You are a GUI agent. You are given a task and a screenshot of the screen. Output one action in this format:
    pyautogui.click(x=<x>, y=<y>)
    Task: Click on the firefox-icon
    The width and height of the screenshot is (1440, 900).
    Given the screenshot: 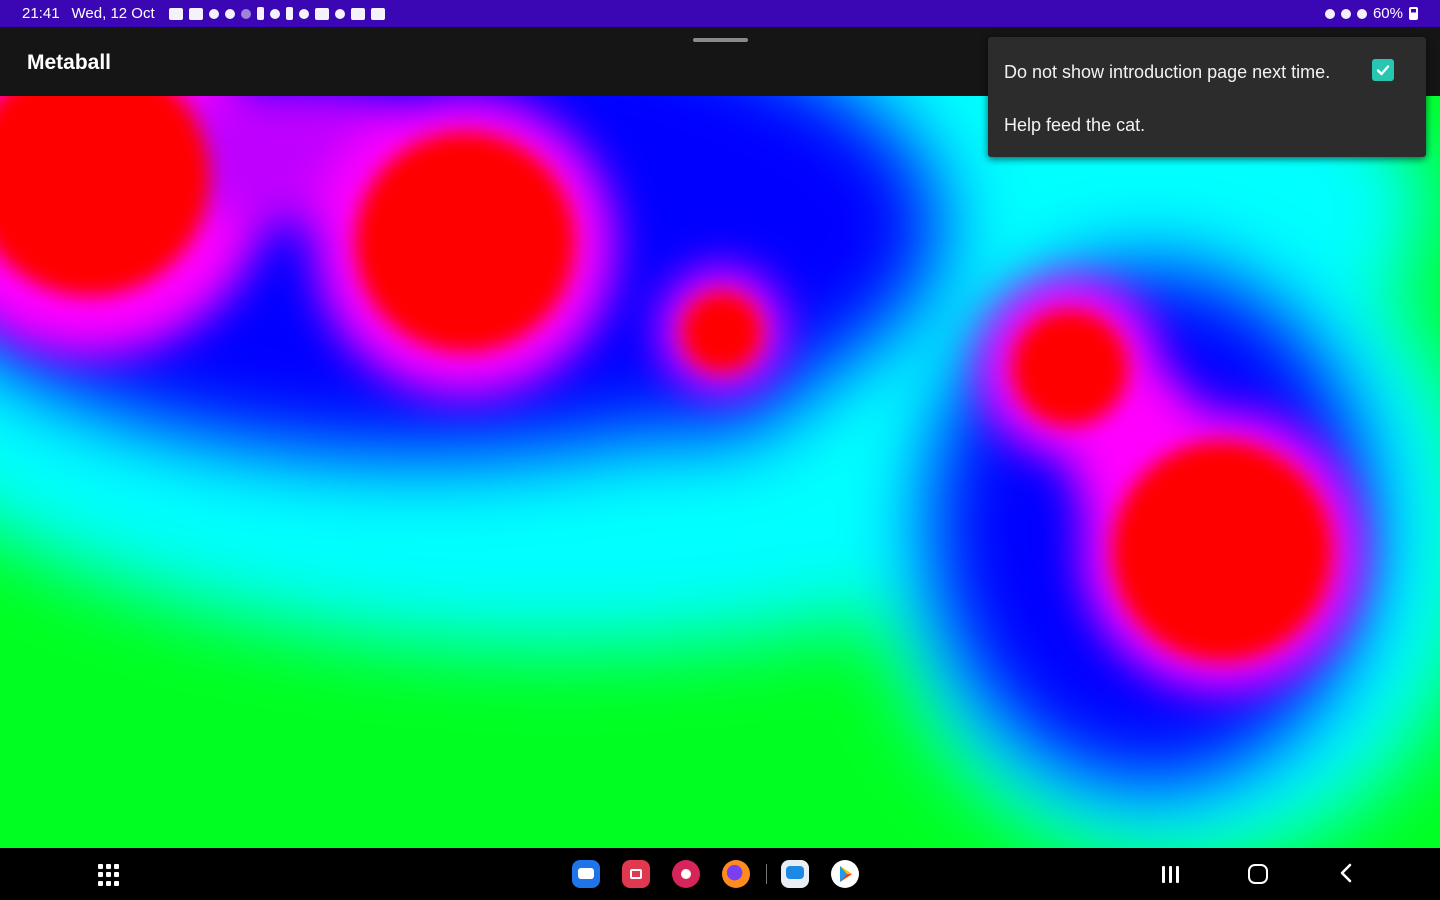 What is the action you would take?
    pyautogui.click(x=736, y=874)
    